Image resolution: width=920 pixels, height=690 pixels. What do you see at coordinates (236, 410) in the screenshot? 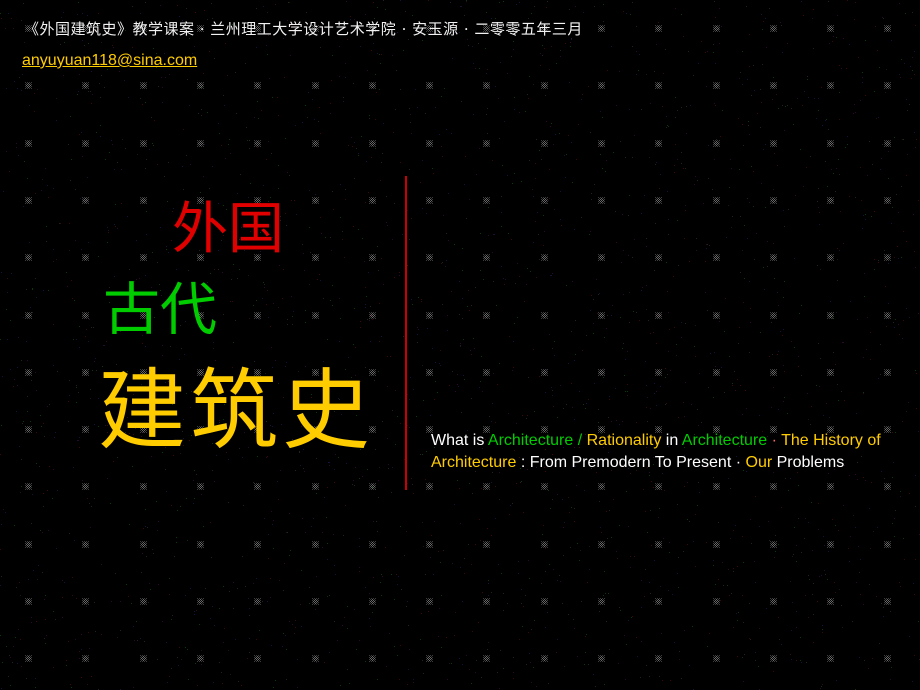
I see `title-architecture-history: 建筑史` at bounding box center [236, 410].